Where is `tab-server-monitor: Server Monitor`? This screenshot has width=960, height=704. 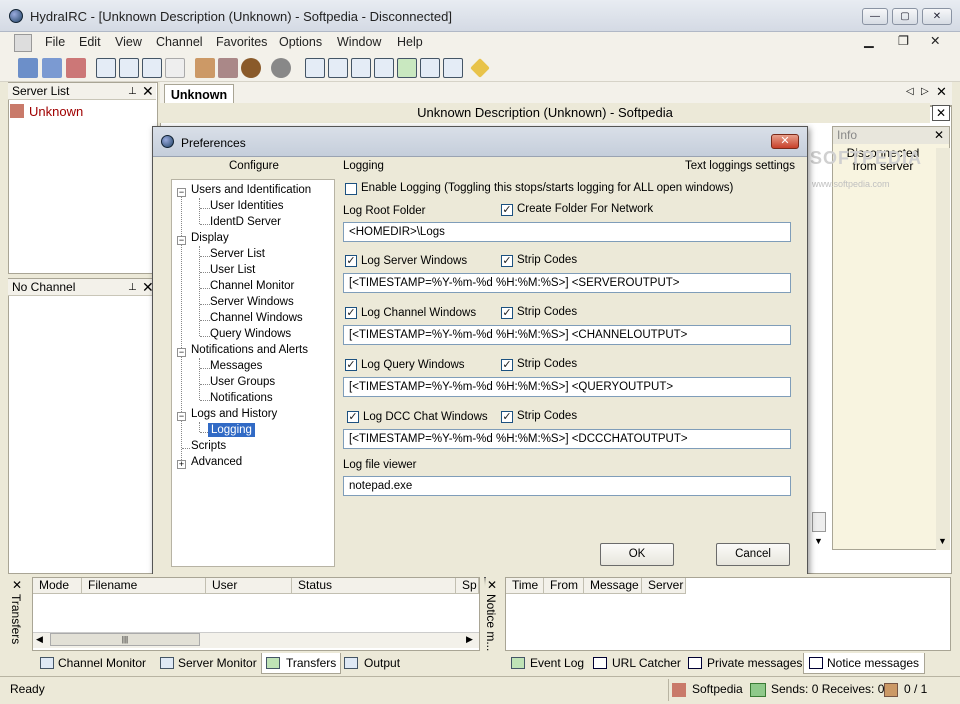
tab-server-monitor: Server Monitor is located at coordinates (217, 663).